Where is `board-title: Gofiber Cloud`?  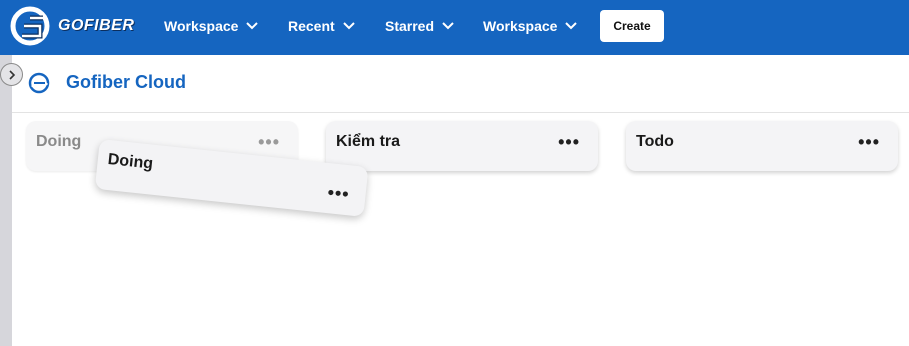
board-title: Gofiber Cloud is located at coordinates (126, 82).